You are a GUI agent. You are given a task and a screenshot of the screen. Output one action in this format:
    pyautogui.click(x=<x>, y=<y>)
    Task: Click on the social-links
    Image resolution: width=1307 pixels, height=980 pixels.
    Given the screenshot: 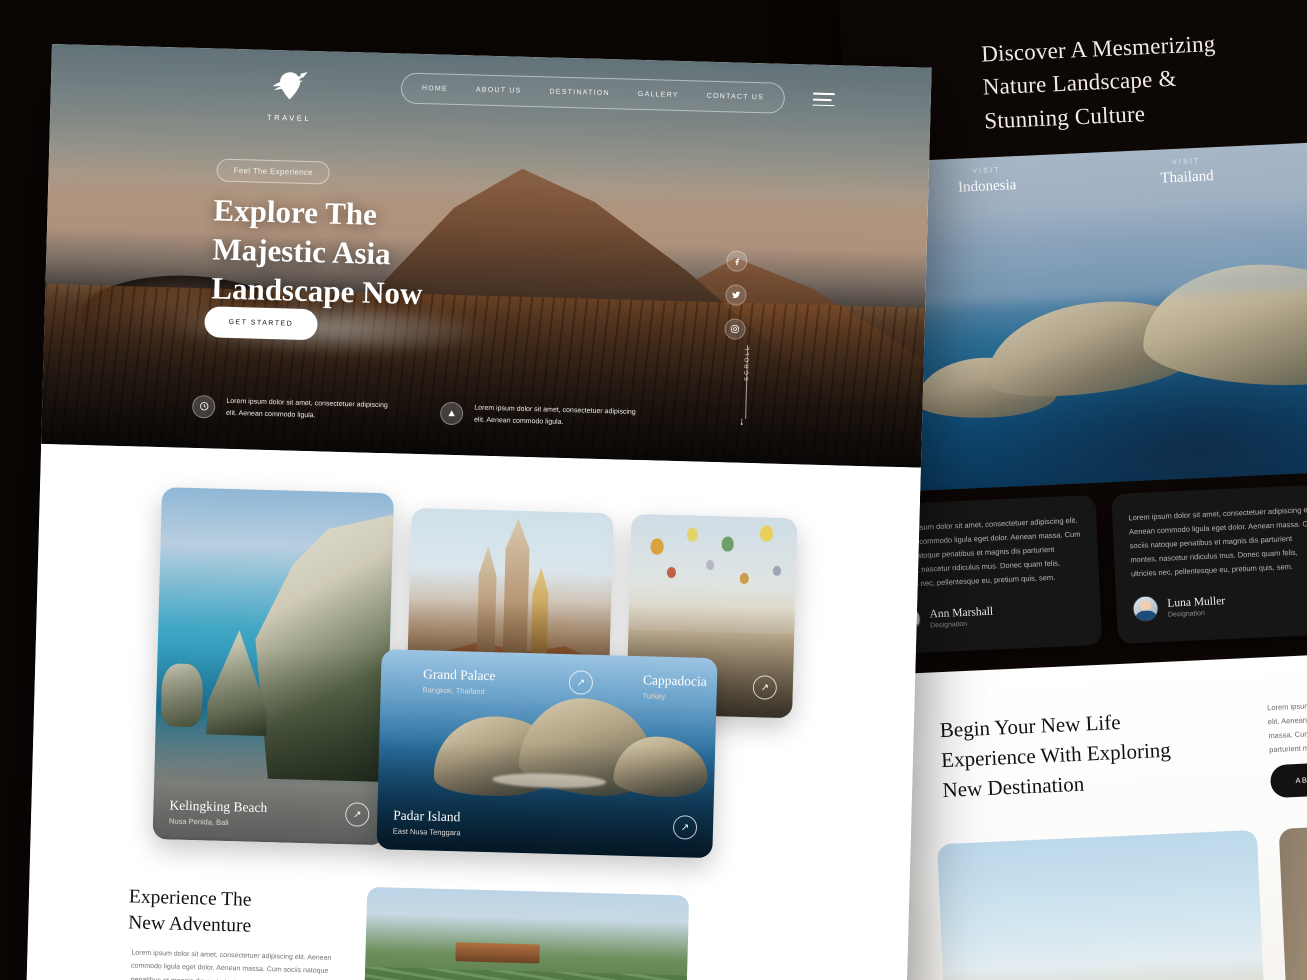 What is the action you would take?
    pyautogui.click(x=736, y=295)
    